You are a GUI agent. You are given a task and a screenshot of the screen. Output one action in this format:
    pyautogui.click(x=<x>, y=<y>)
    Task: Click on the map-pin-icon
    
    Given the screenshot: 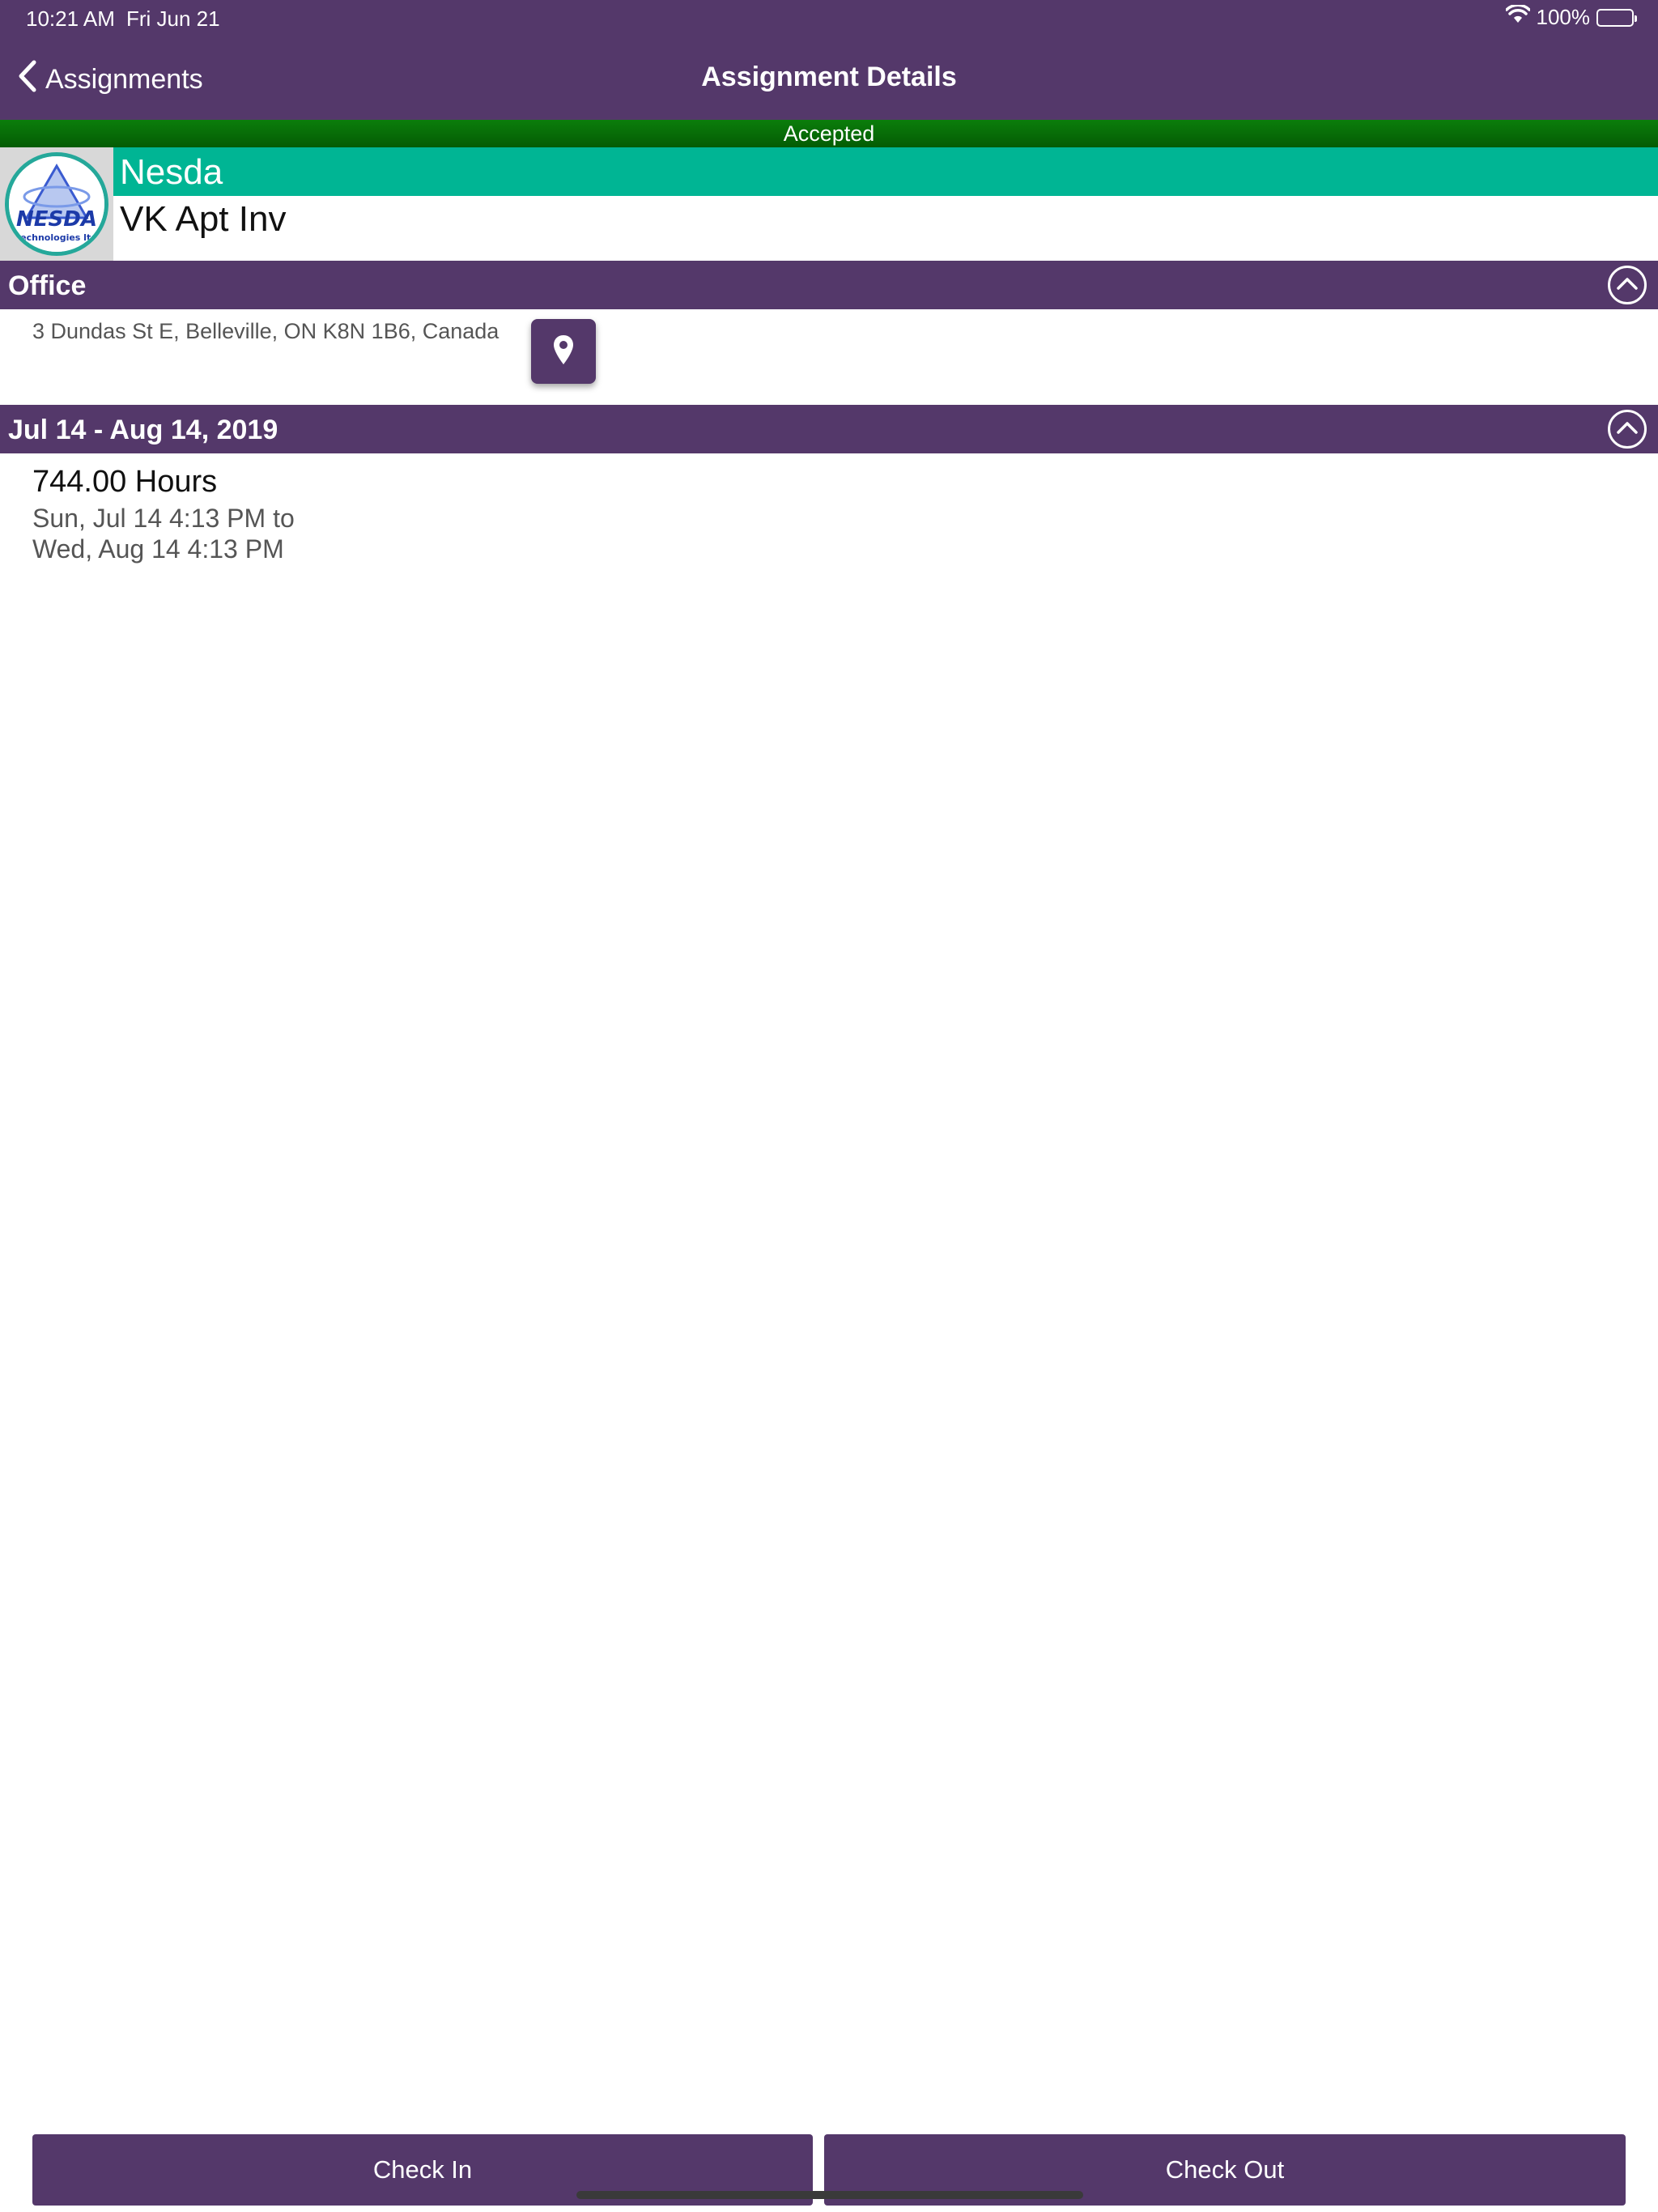 What is the action you would take?
    pyautogui.click(x=563, y=352)
    